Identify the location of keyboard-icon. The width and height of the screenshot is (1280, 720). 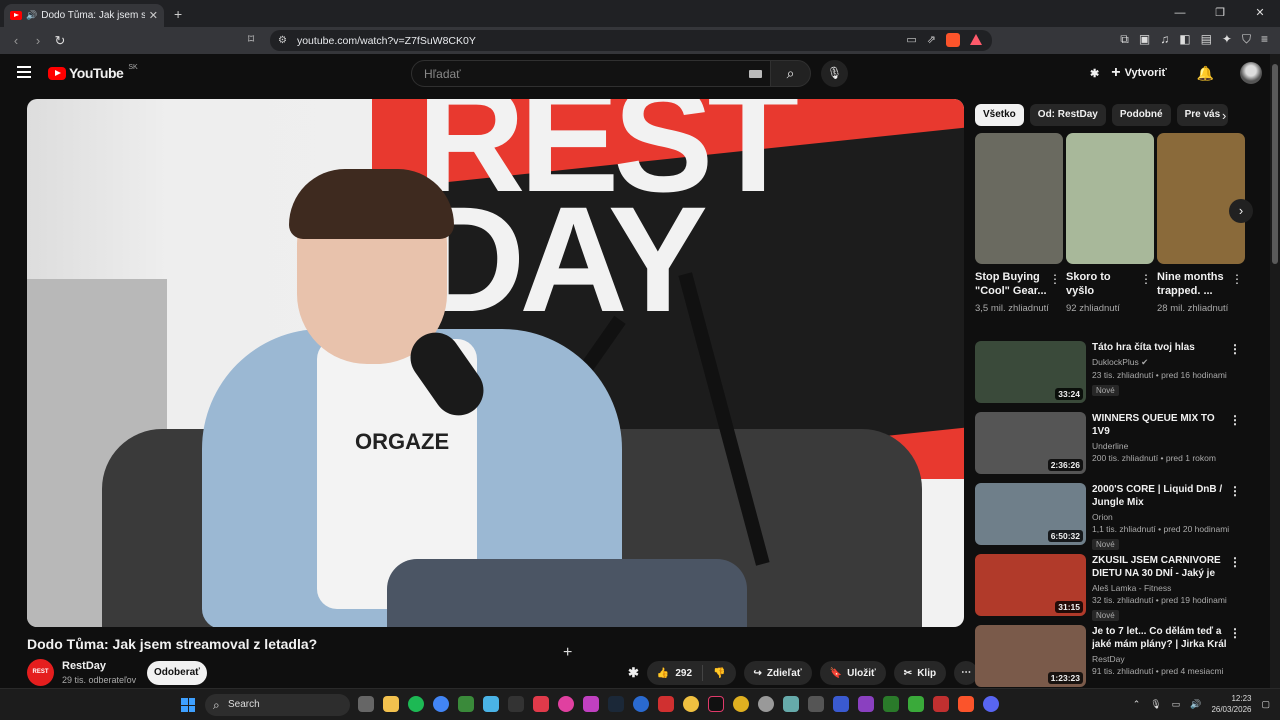
(755, 74).